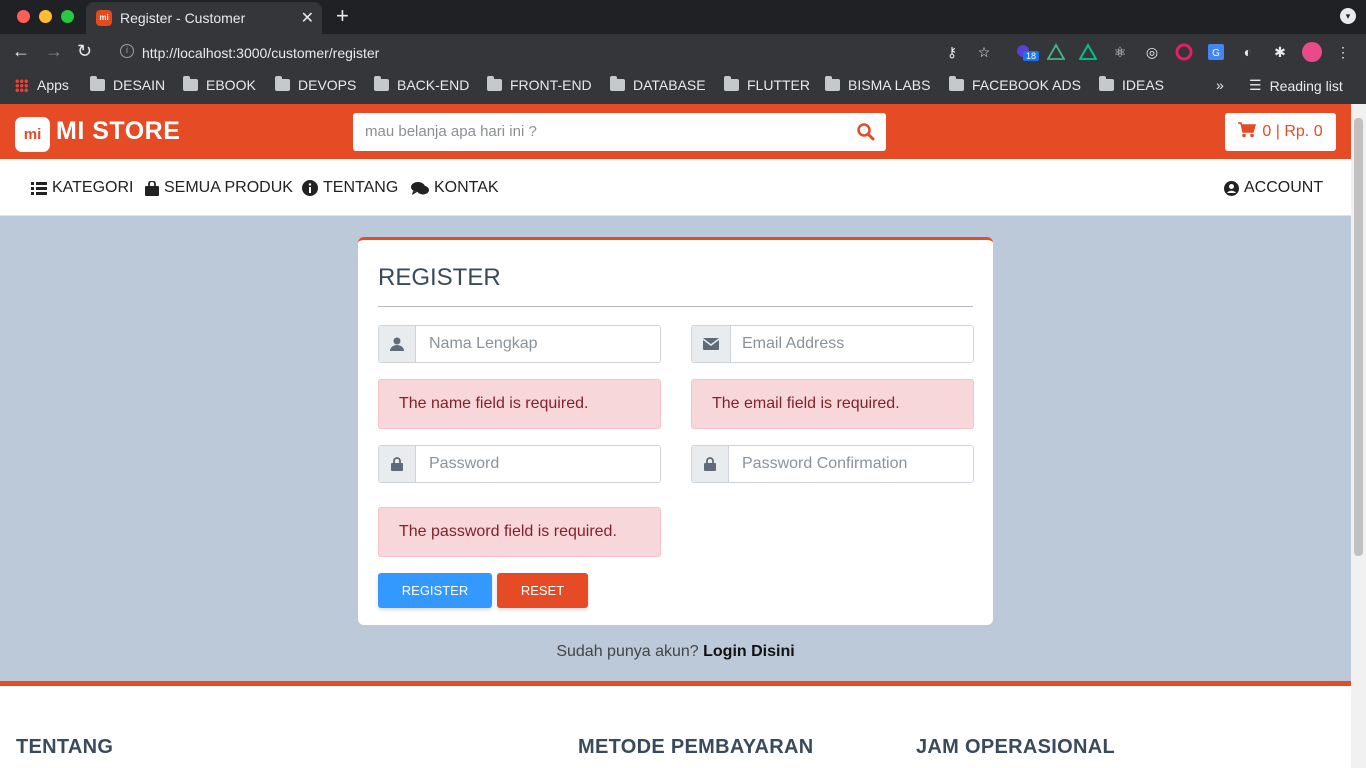 The height and width of the screenshot is (768, 1366). I want to click on tab-search-icon: ▾, so click(1348, 16).